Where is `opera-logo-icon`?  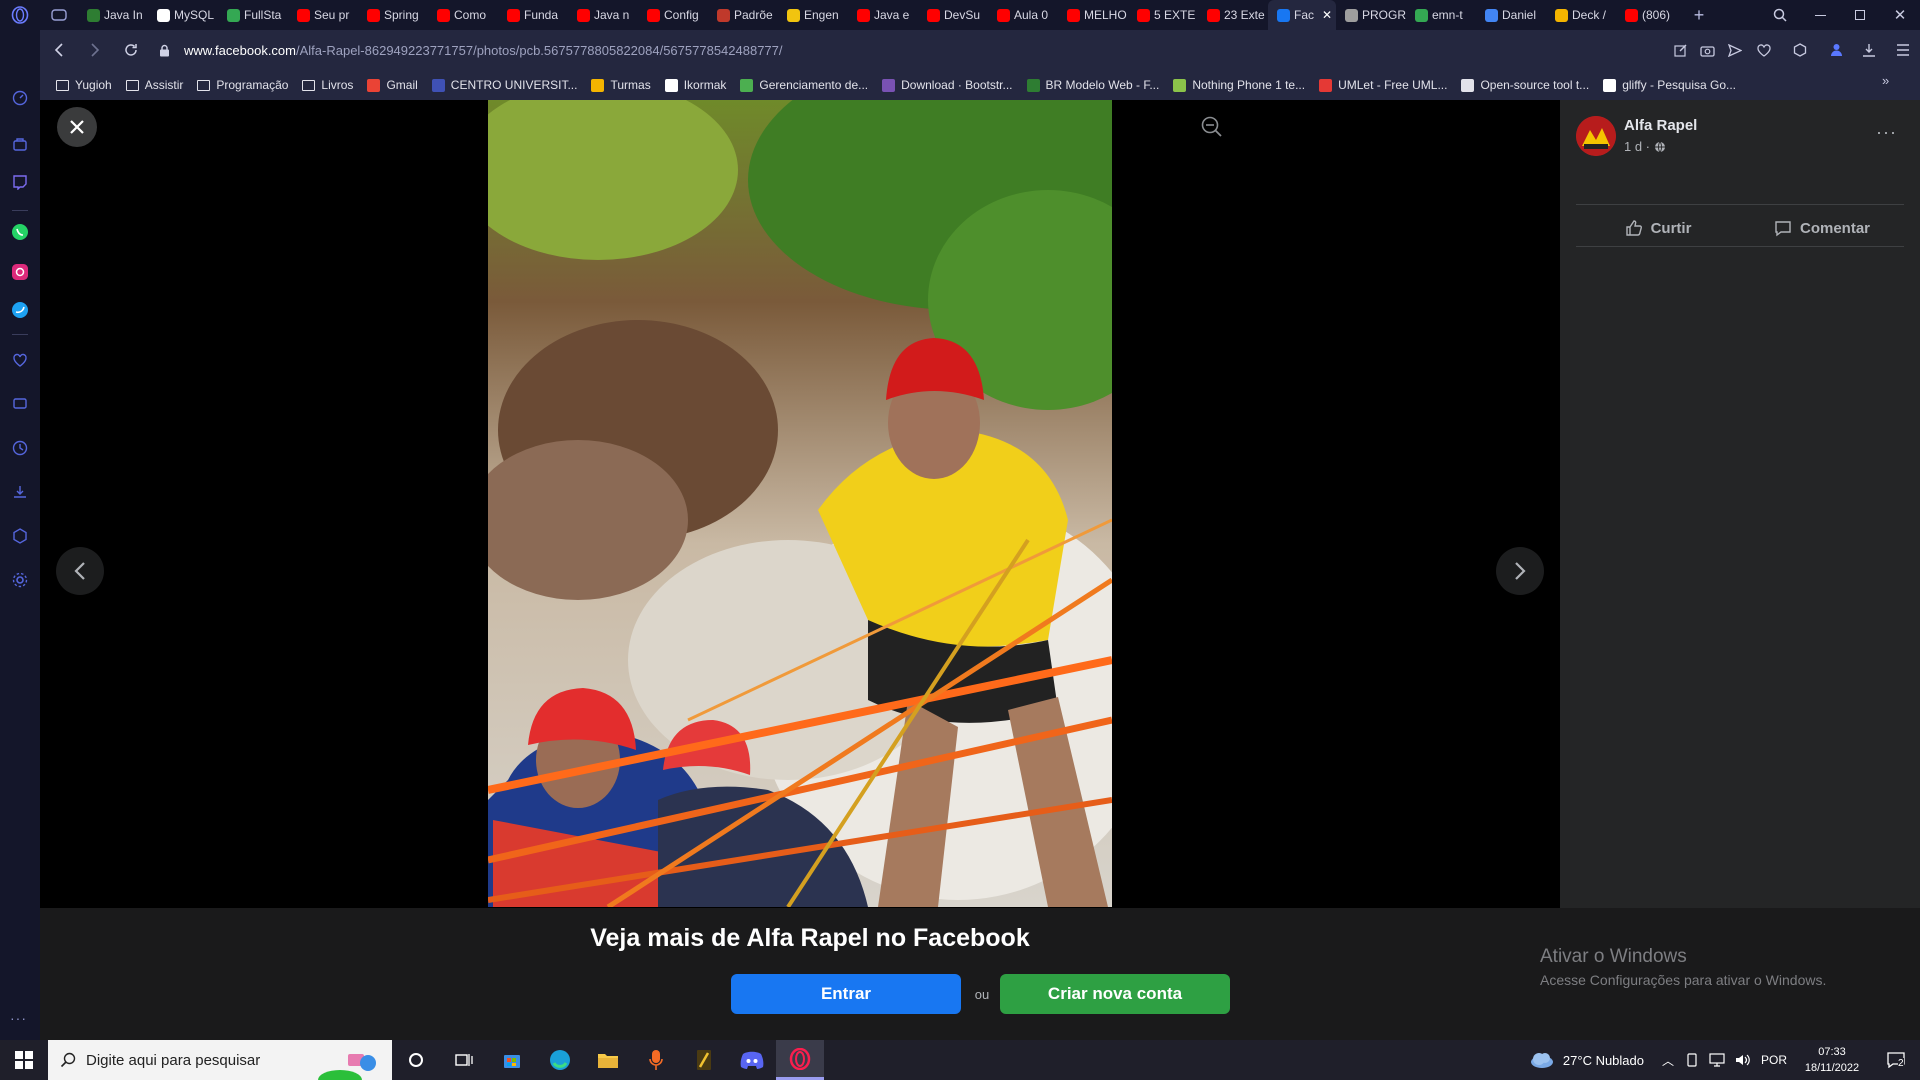
opera-logo-icon is located at coordinates (20, 15).